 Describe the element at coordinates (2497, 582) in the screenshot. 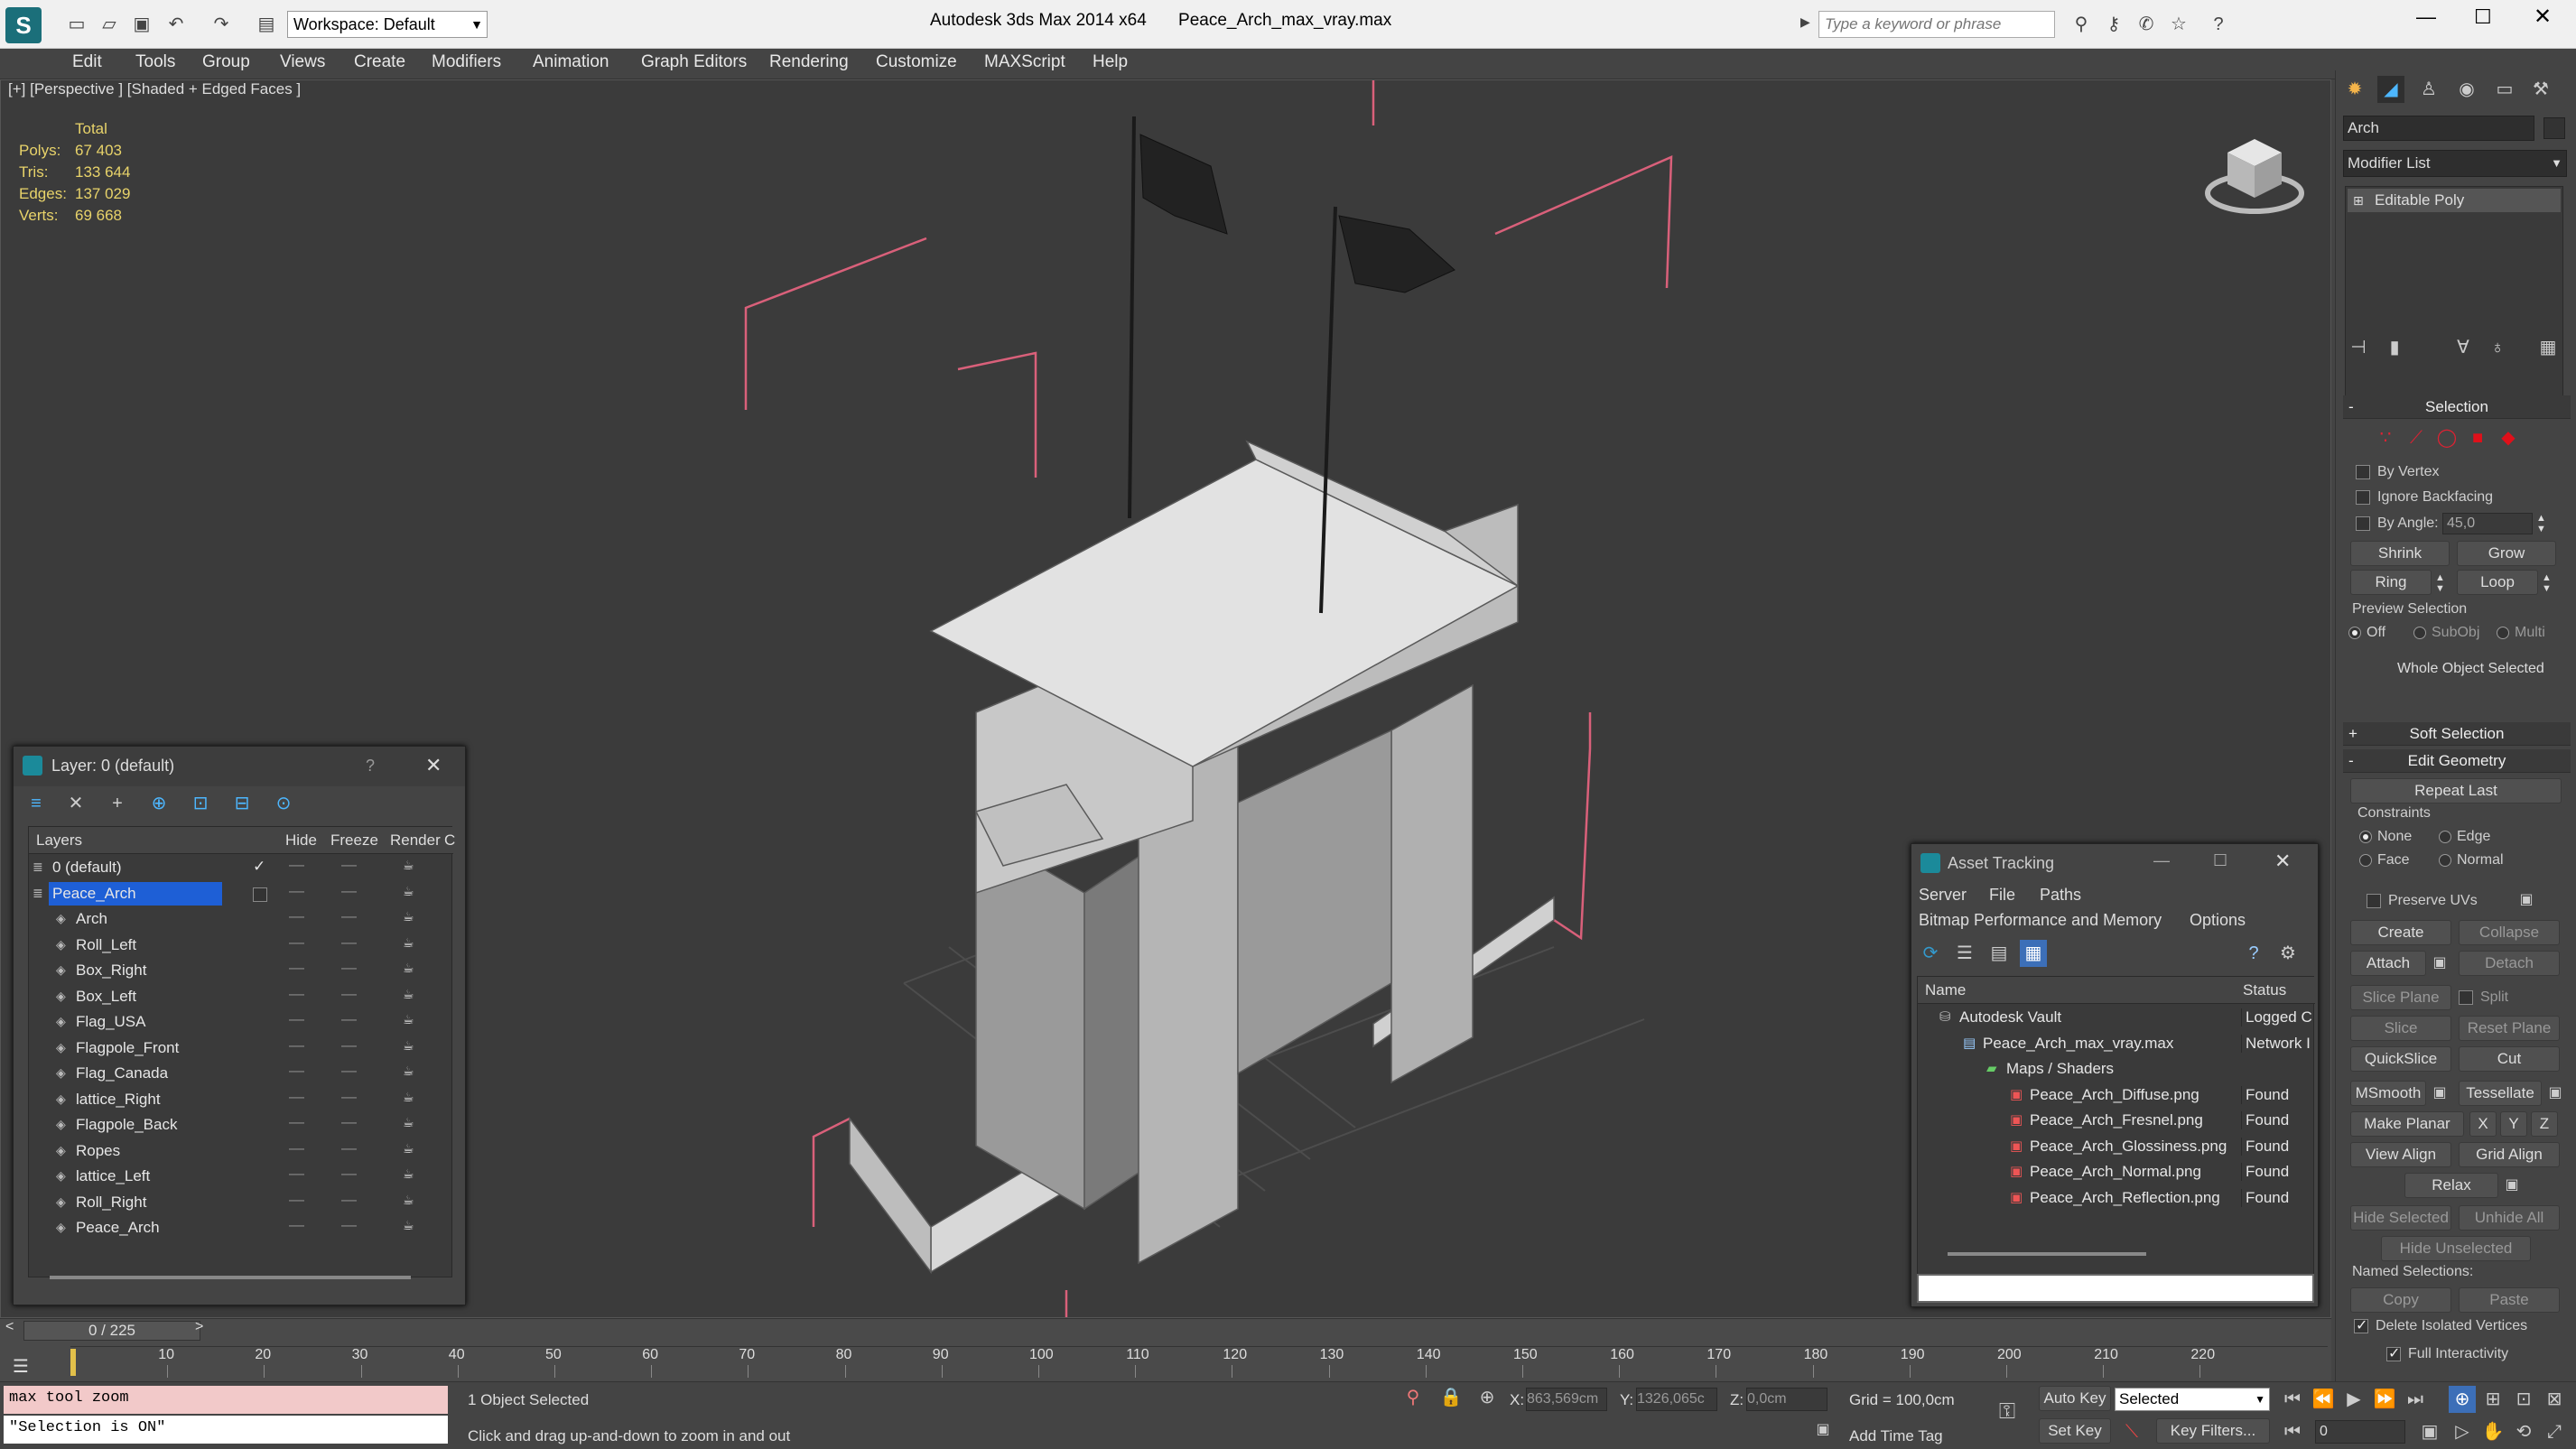

I see `loop-button: Loop` at that location.